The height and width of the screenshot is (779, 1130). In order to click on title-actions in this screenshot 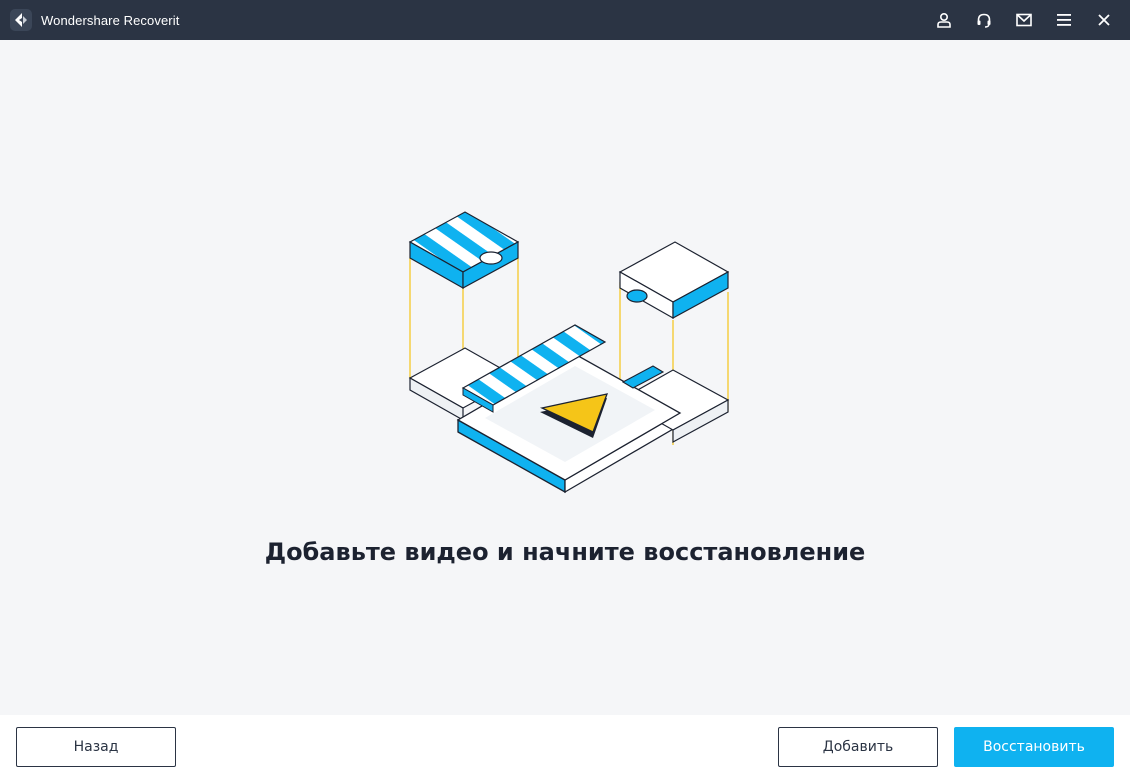, I will do `click(1024, 20)`.